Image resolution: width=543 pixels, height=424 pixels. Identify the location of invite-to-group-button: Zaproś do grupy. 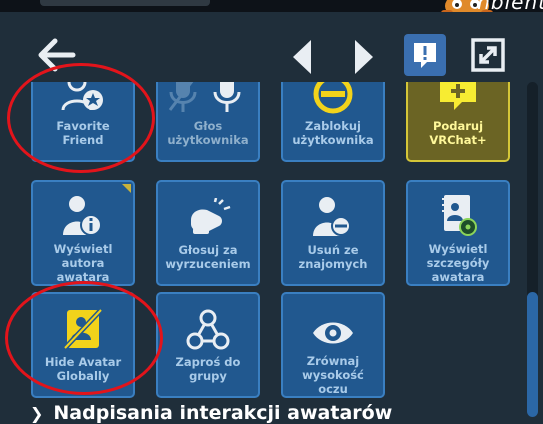
(208, 345).